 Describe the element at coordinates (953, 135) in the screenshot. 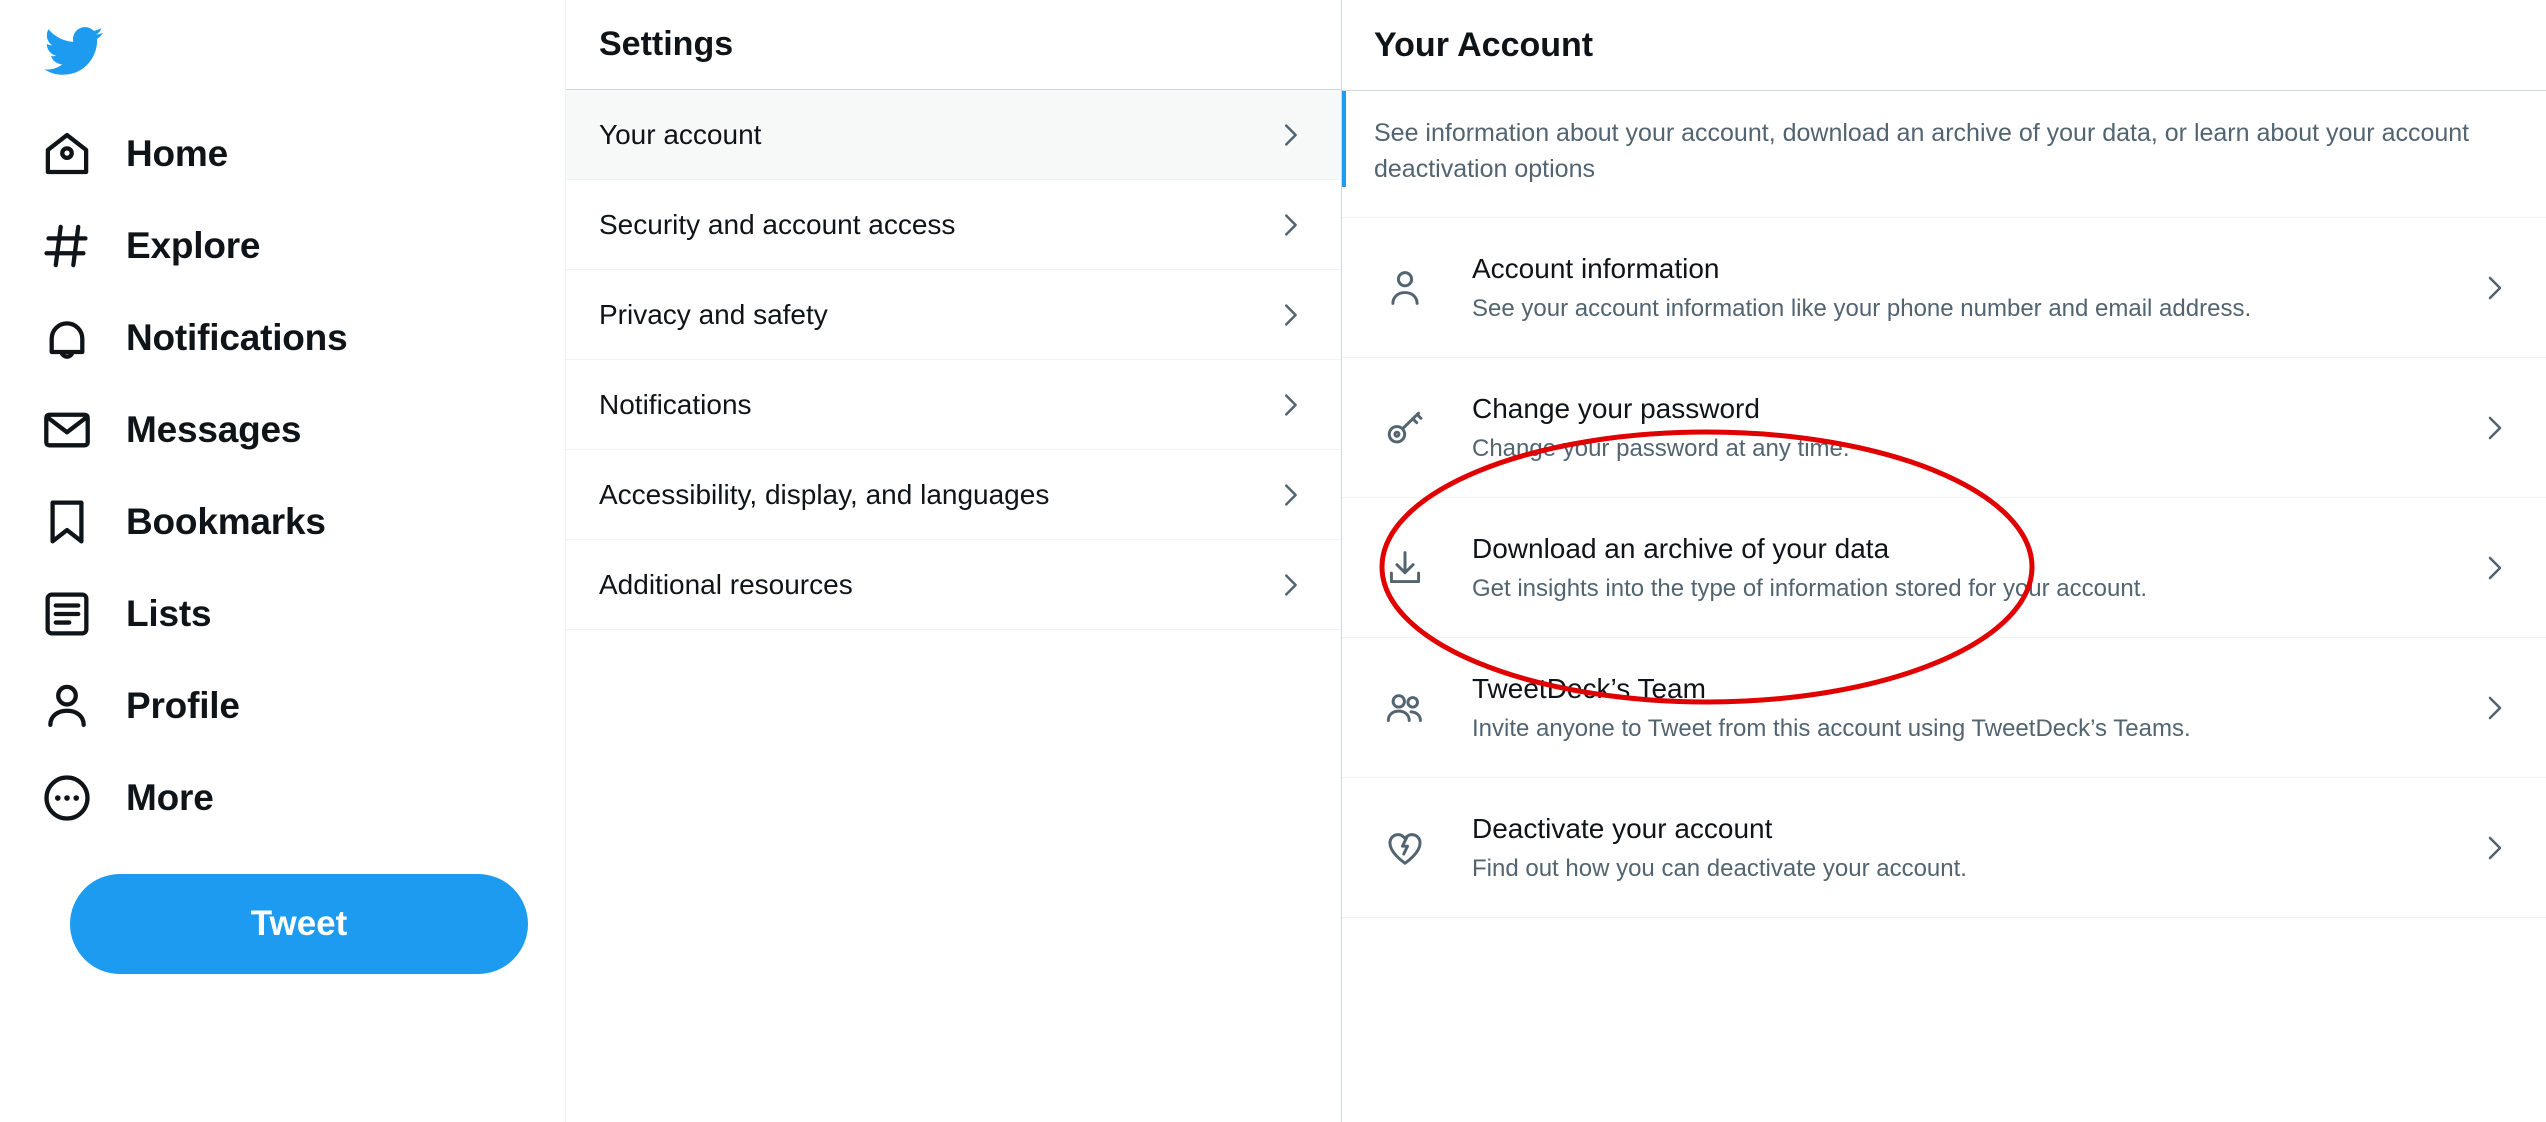

I see `settings-item-your-account: Your account` at that location.